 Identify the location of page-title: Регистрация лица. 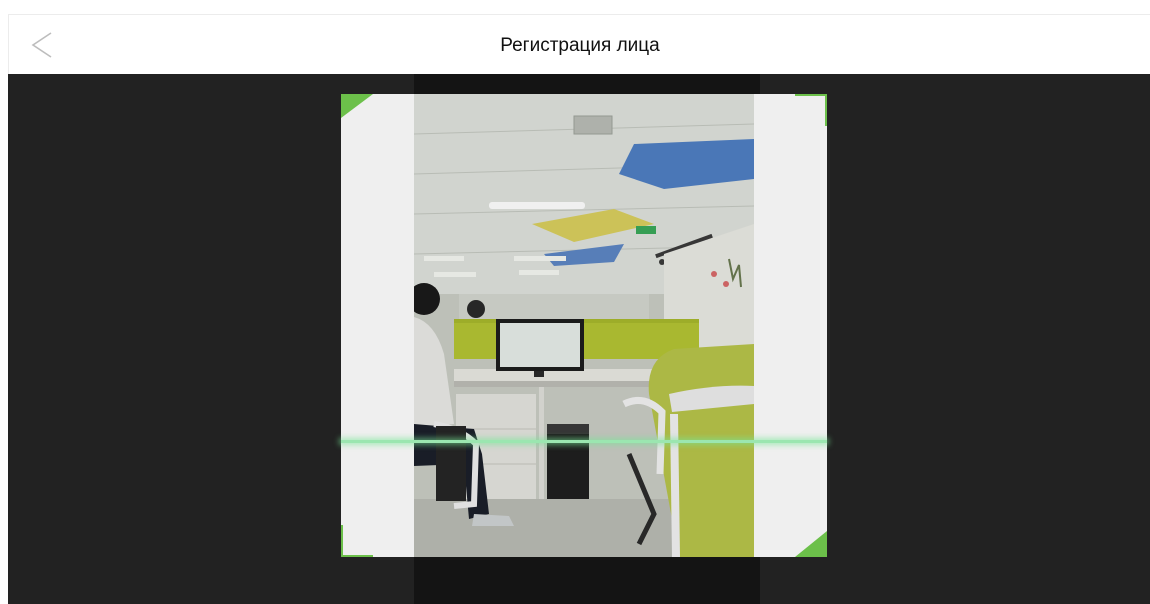
(580, 45).